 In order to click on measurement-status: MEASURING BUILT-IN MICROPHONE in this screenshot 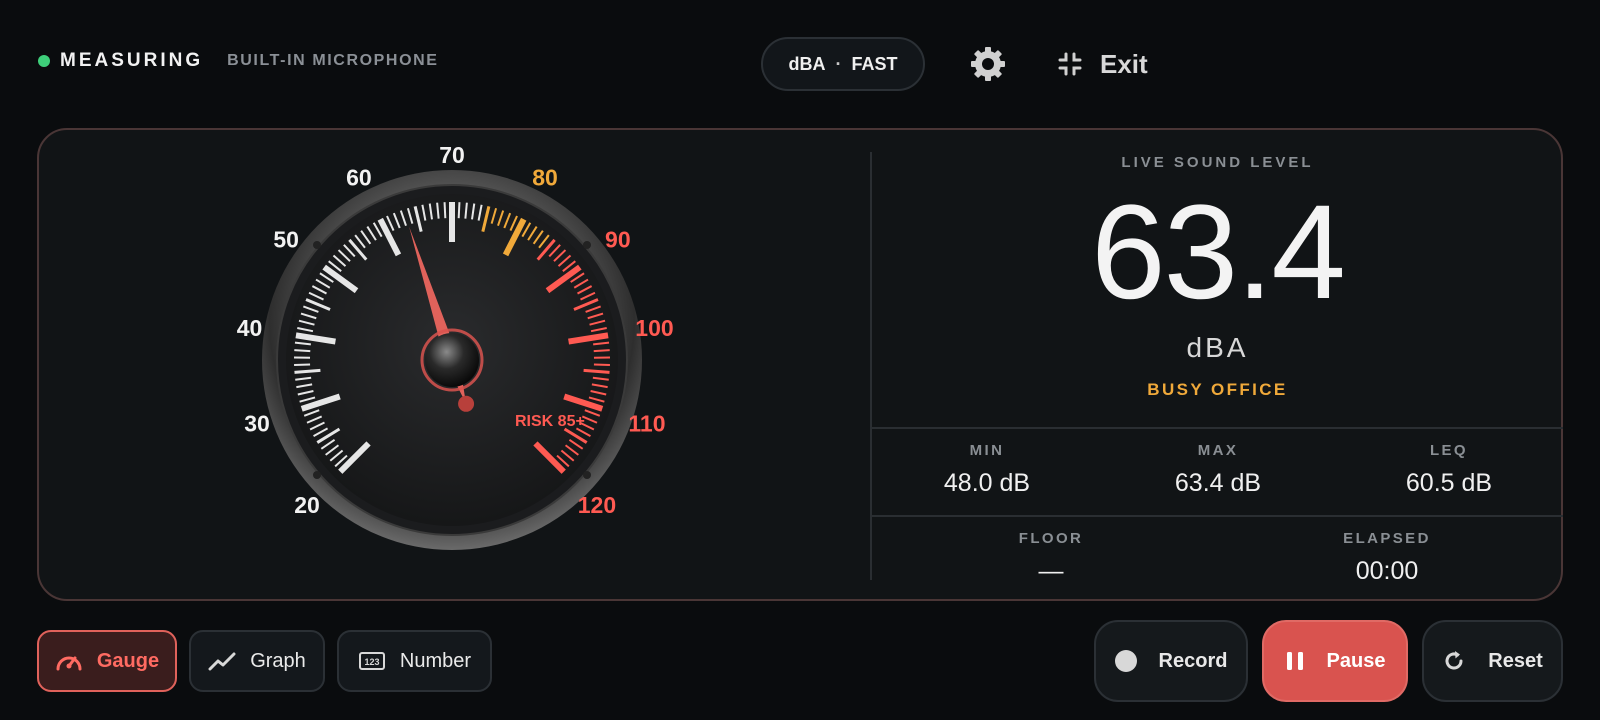, I will do `click(238, 61)`.